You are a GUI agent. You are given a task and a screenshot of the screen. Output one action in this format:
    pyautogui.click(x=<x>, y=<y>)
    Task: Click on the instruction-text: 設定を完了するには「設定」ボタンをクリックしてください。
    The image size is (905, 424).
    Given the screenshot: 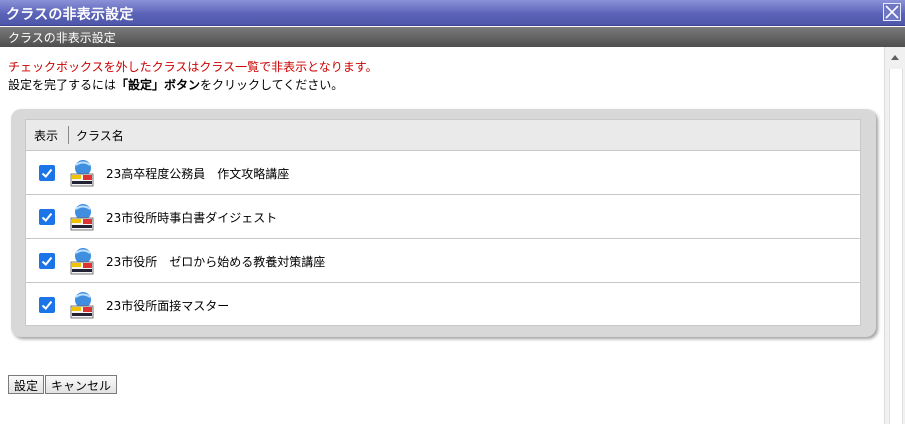 What is the action you would take?
    pyautogui.click(x=175, y=84)
    